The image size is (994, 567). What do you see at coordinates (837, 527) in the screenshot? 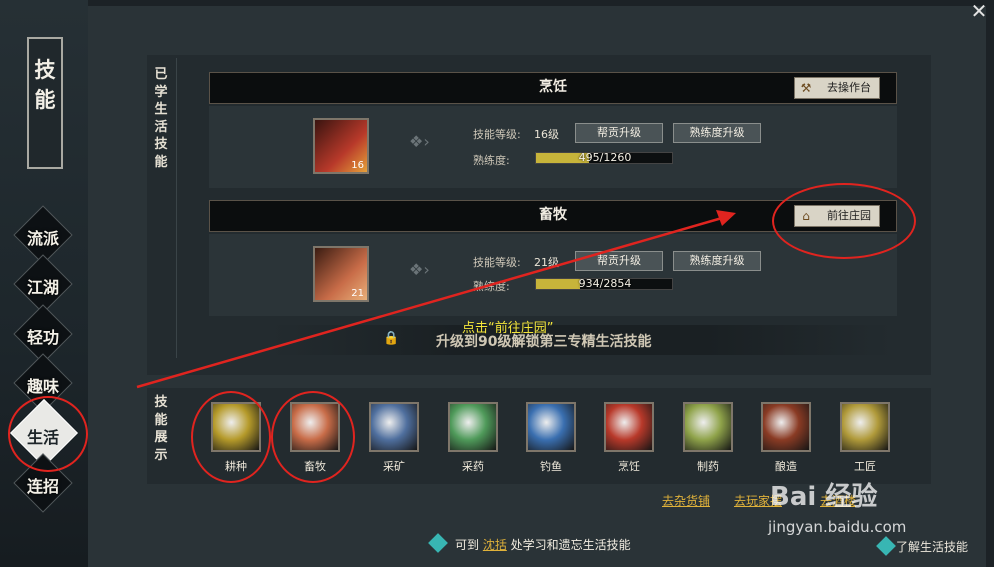
I see `watermark-url: jingyan.baidu.com` at bounding box center [837, 527].